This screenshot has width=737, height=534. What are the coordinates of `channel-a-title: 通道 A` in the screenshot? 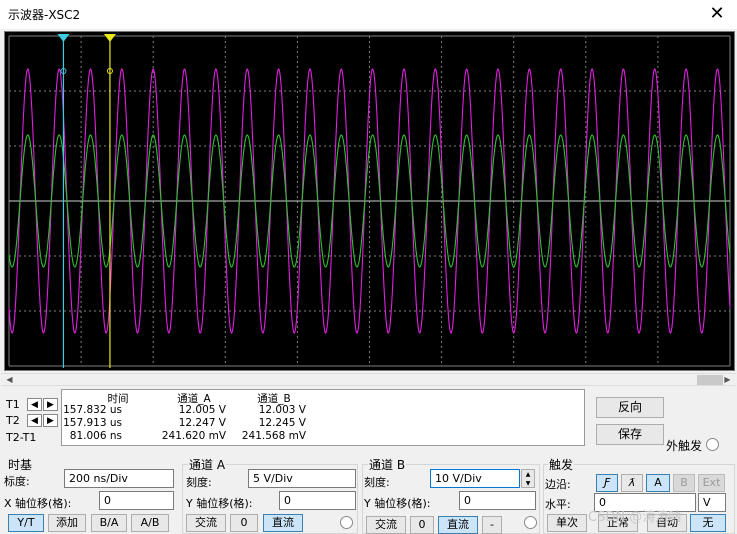 It's located at (207, 464).